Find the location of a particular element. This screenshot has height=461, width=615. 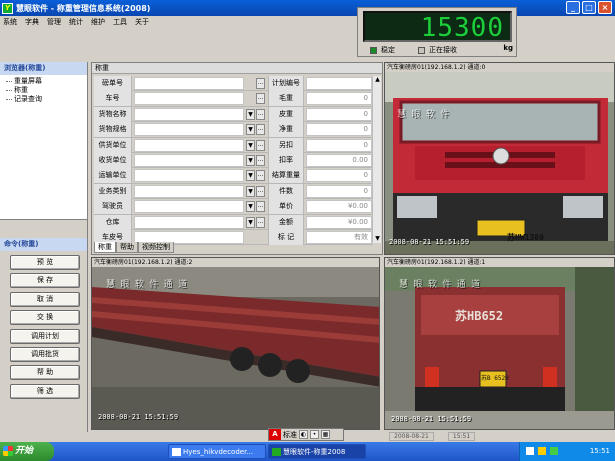

plate-painted-text: 苏HB652 is located at coordinates (479, 316).